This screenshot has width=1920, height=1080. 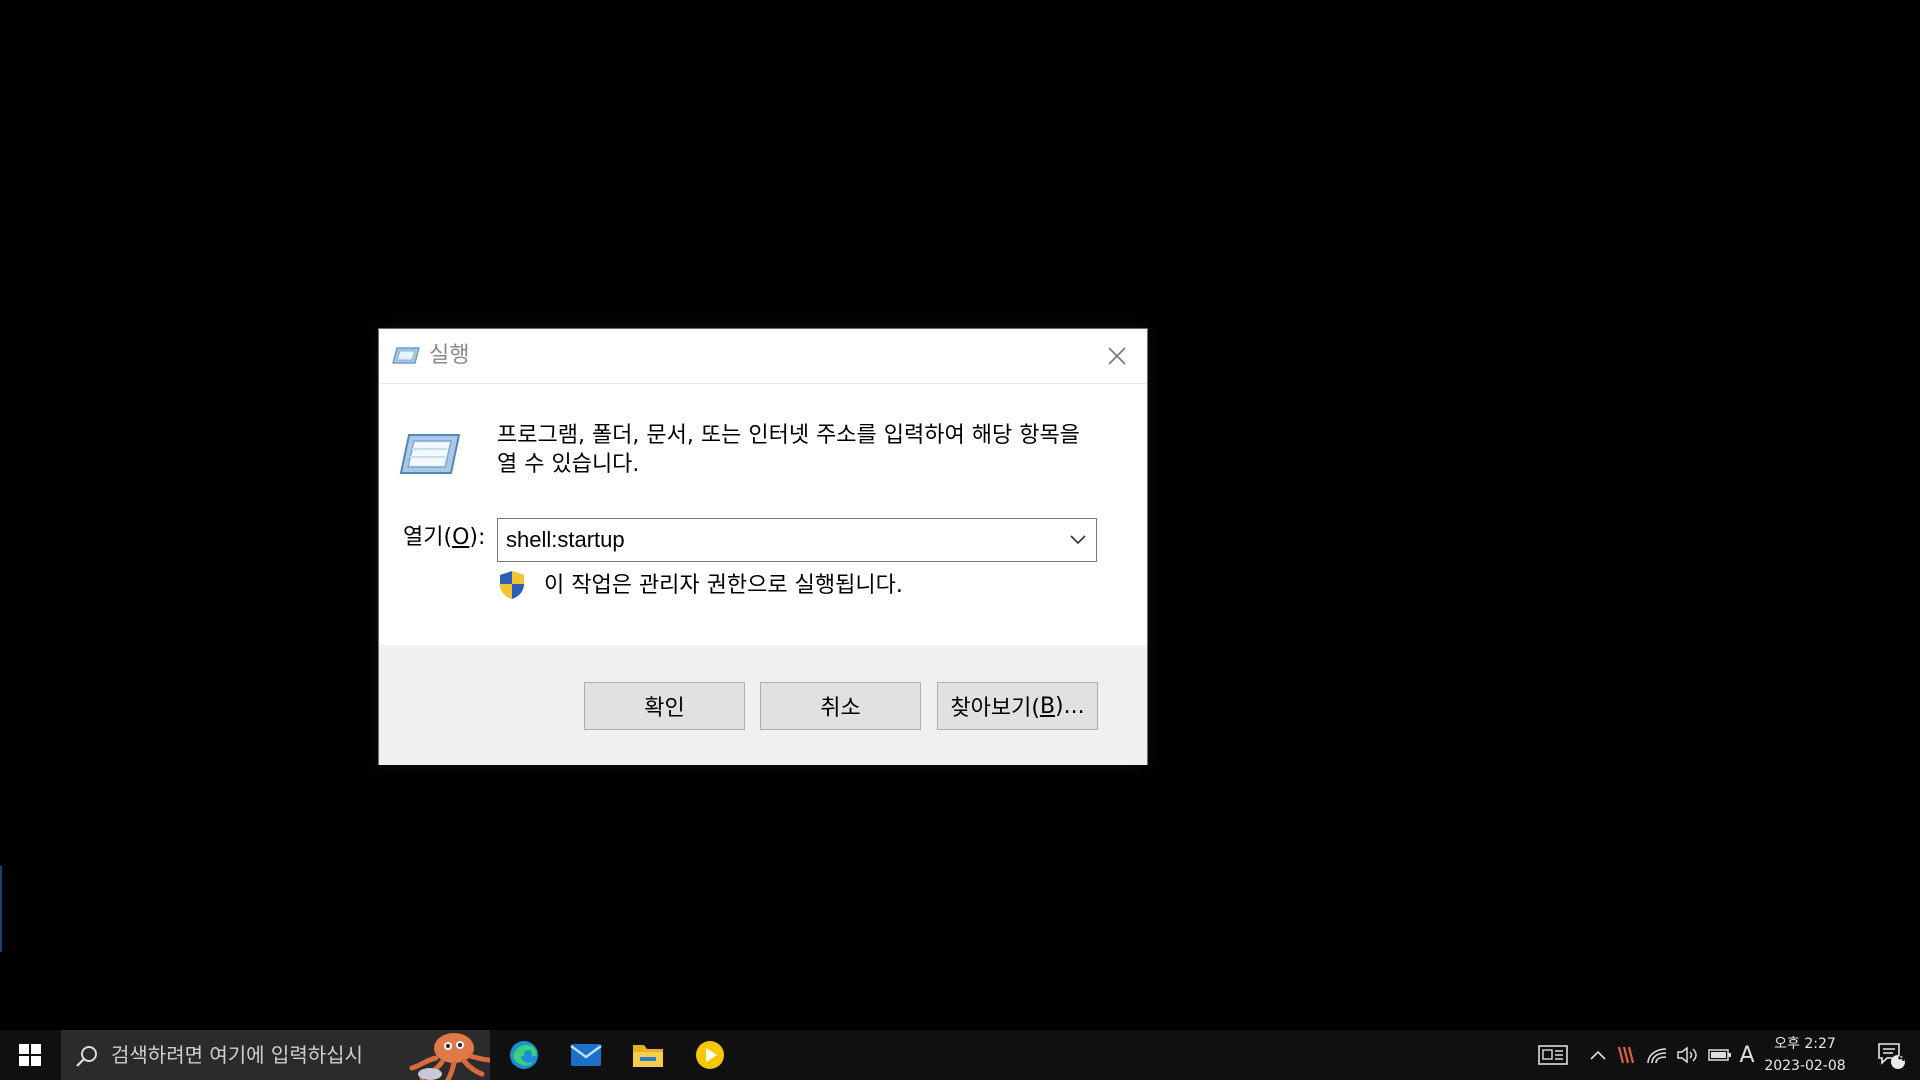 I want to click on battery-icon, so click(x=1719, y=1055).